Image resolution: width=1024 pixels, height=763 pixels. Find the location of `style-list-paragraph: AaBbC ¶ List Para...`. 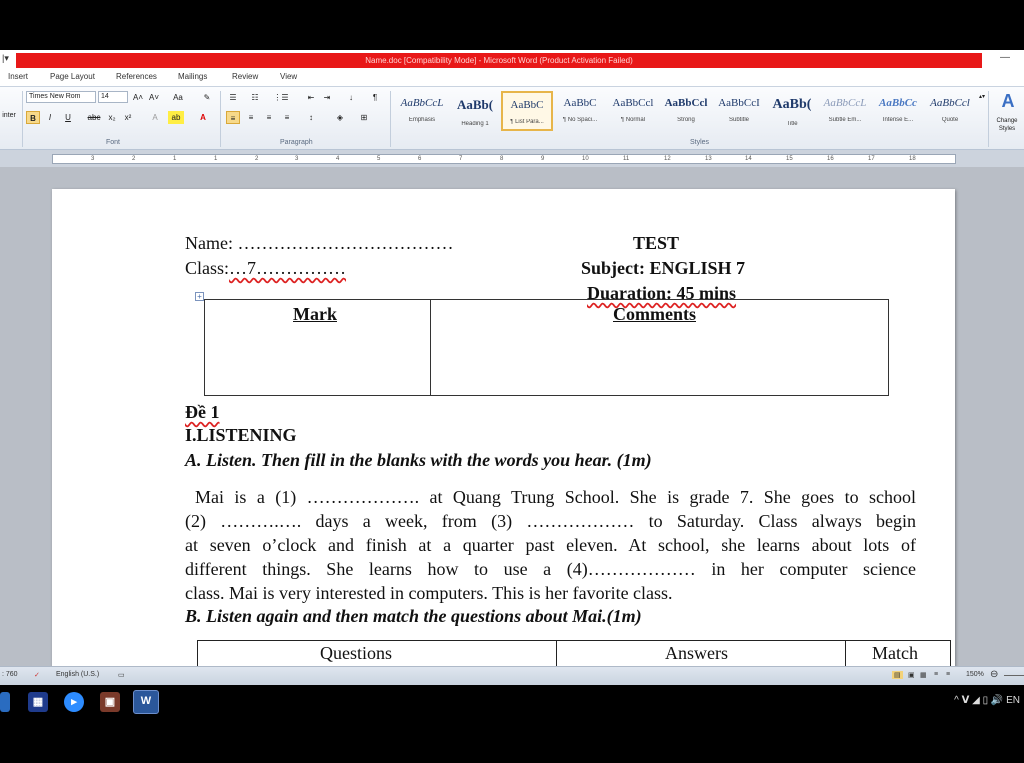

style-list-paragraph: AaBbC ¶ List Para... is located at coordinates (527, 111).